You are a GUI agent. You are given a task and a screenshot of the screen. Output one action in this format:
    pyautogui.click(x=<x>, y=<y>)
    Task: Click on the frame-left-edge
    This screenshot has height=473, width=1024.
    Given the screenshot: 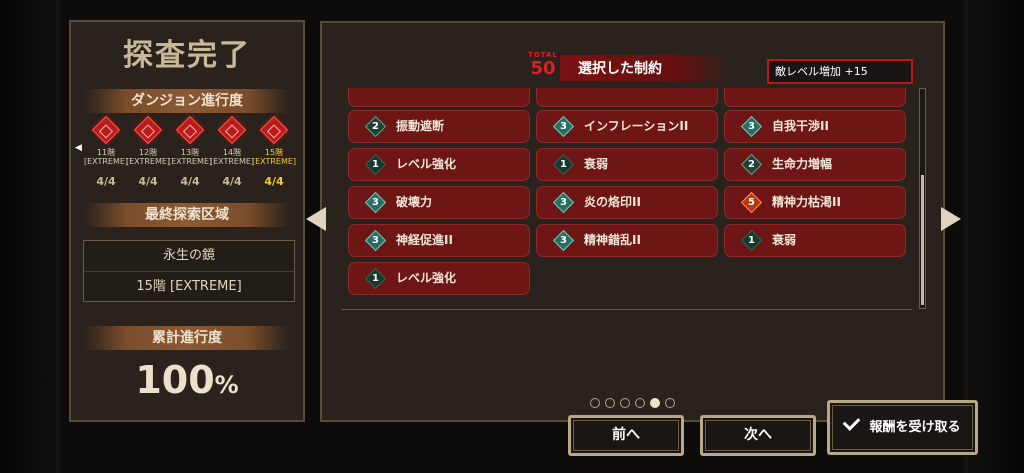 What is the action you would take?
    pyautogui.click(x=30, y=236)
    